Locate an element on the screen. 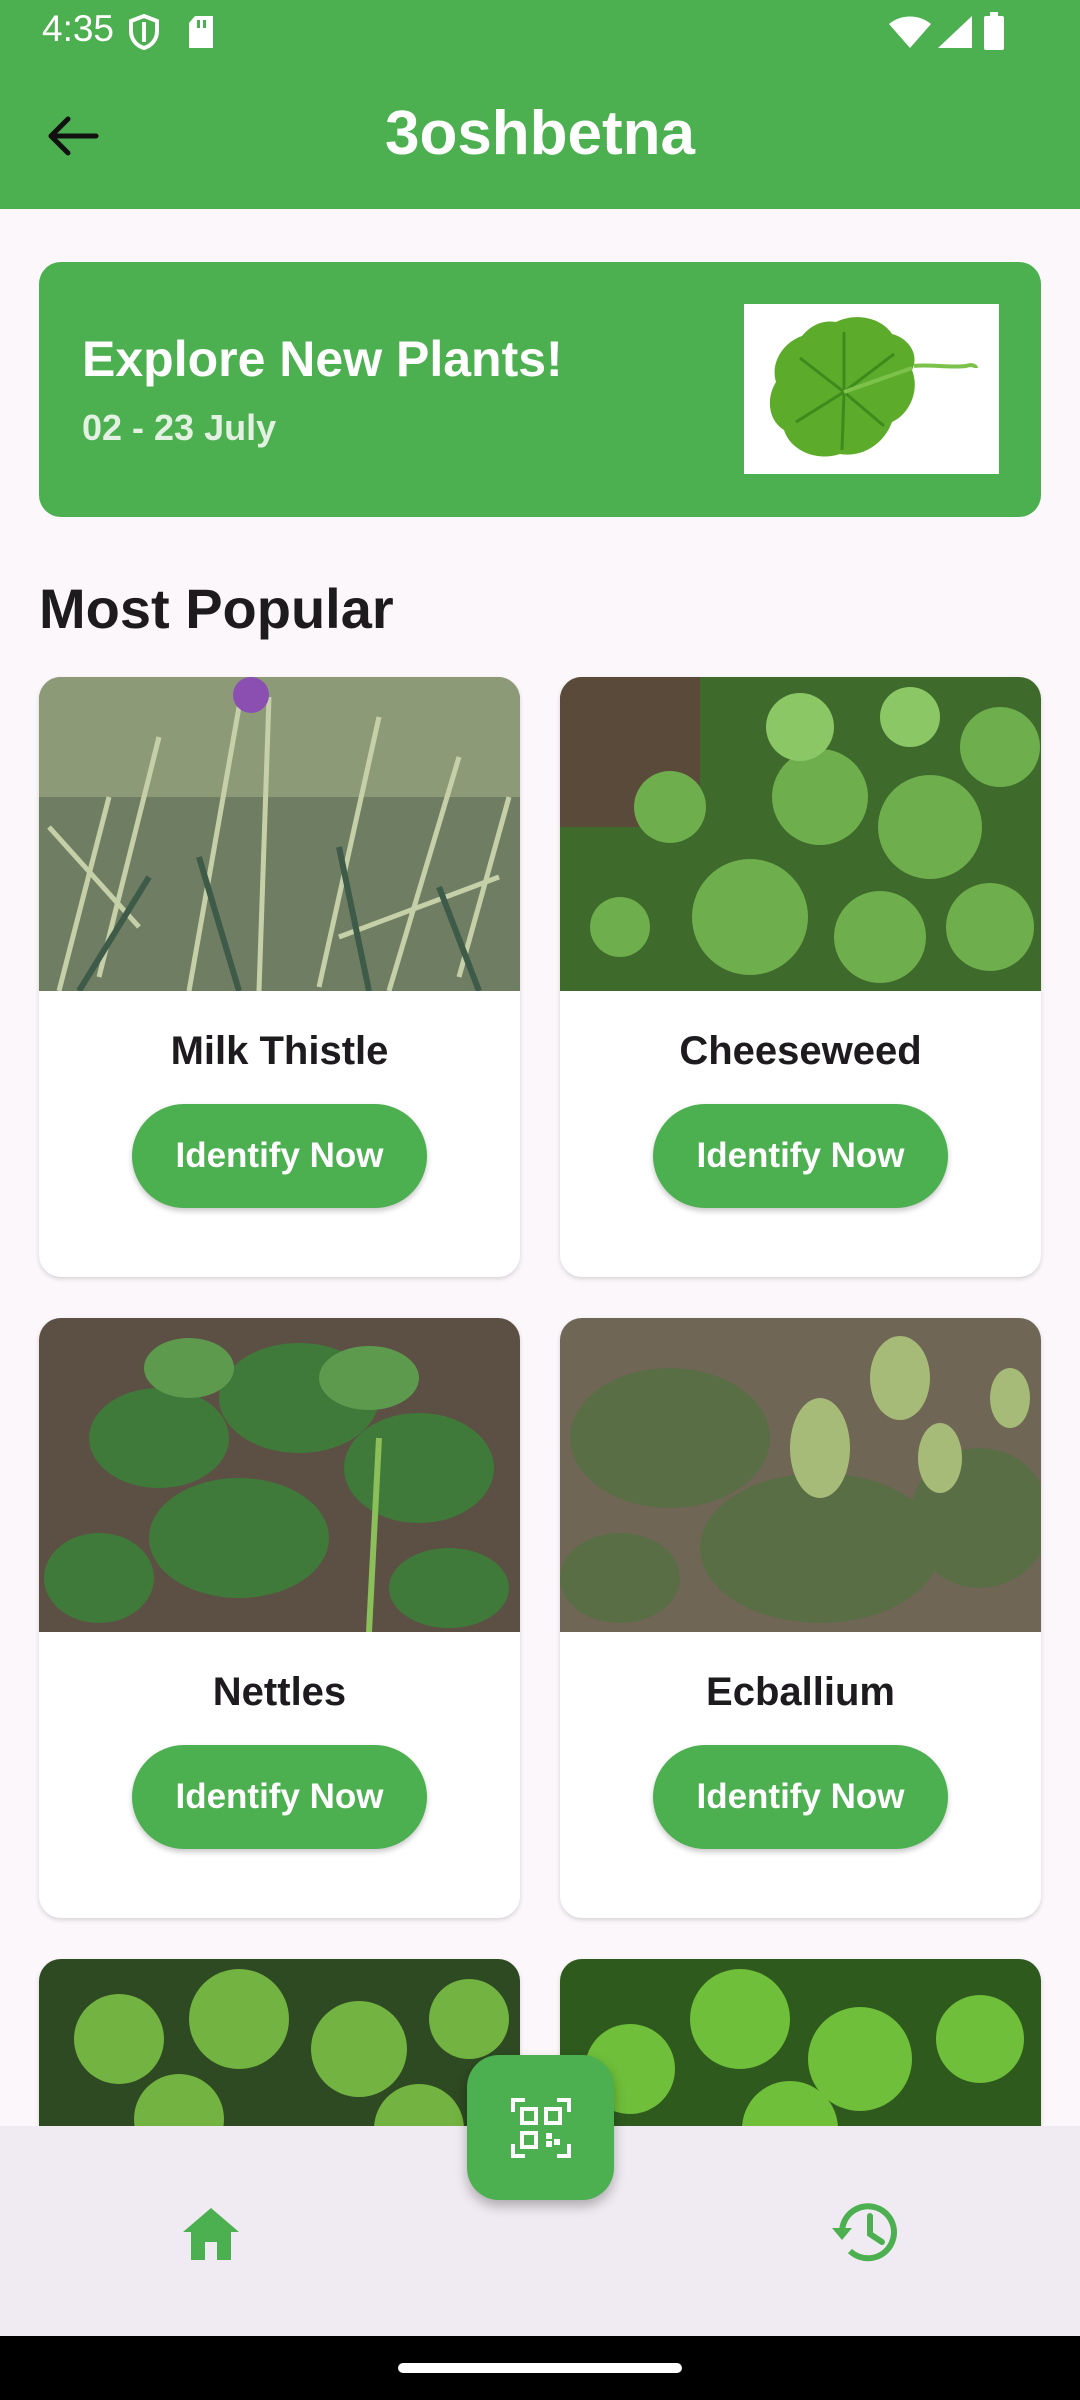 The height and width of the screenshot is (2400, 1080). explore-banner: Explore New Plants! 02 - 23 July is located at coordinates (540, 389).